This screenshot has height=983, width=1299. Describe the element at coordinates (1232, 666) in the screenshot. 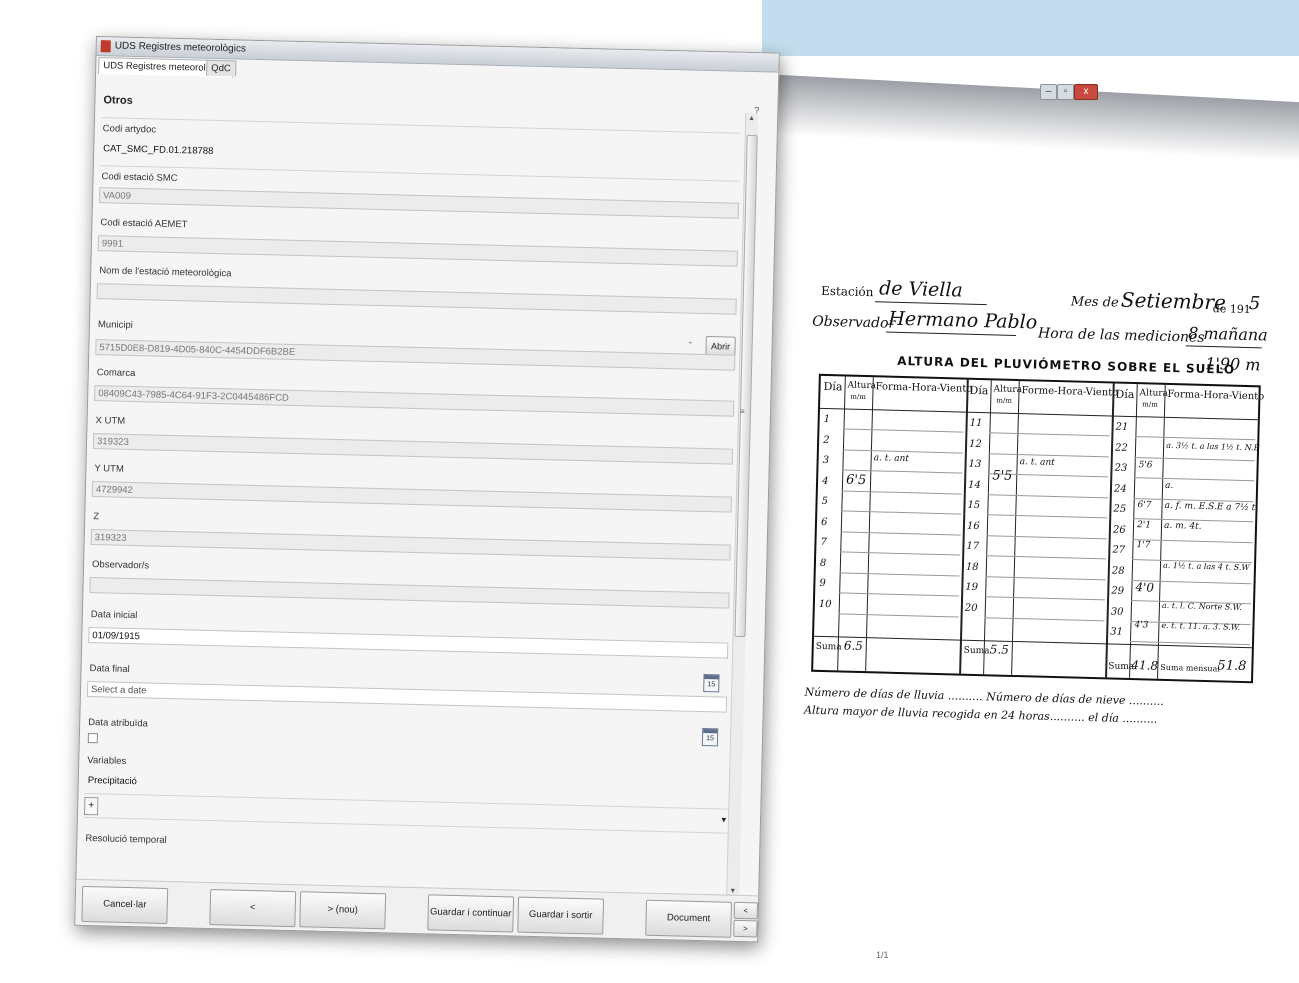

I see `suma-mensual: 51.8` at that location.